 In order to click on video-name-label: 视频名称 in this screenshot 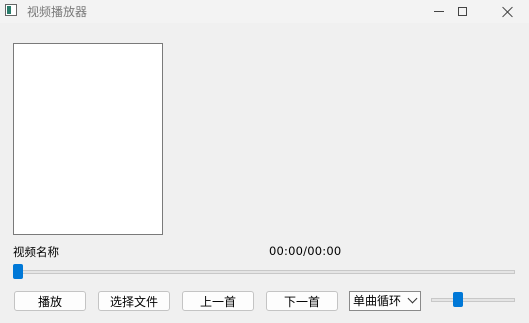, I will do `click(36, 252)`.